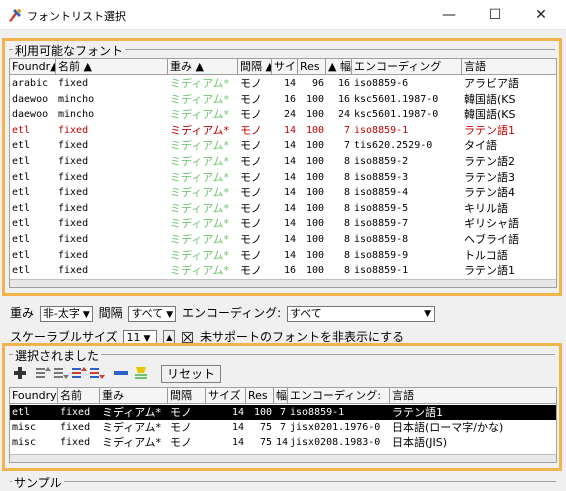 The width and height of the screenshot is (566, 491). I want to click on cell-size: 16, so click(289, 99).